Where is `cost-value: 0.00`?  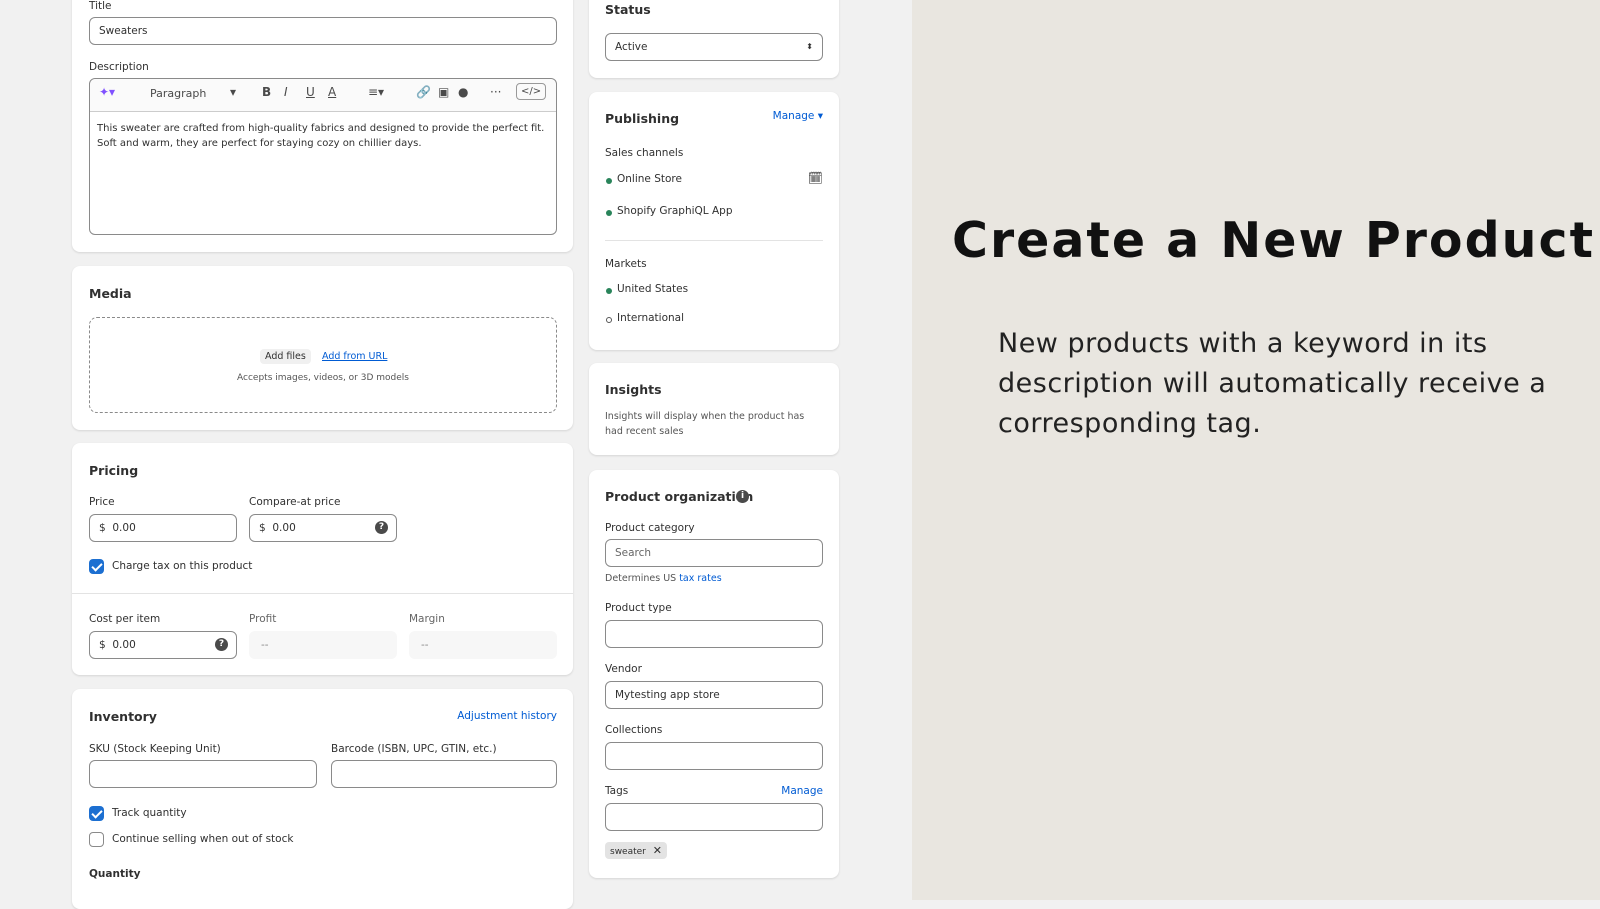
cost-value: 0.00 is located at coordinates (124, 645).